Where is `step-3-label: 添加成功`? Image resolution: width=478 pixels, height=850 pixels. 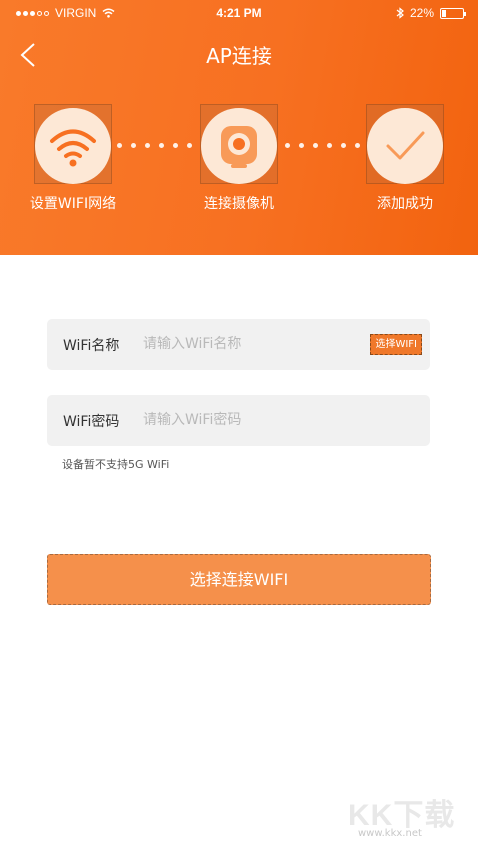
step-3-label: 添加成功 is located at coordinates (405, 204).